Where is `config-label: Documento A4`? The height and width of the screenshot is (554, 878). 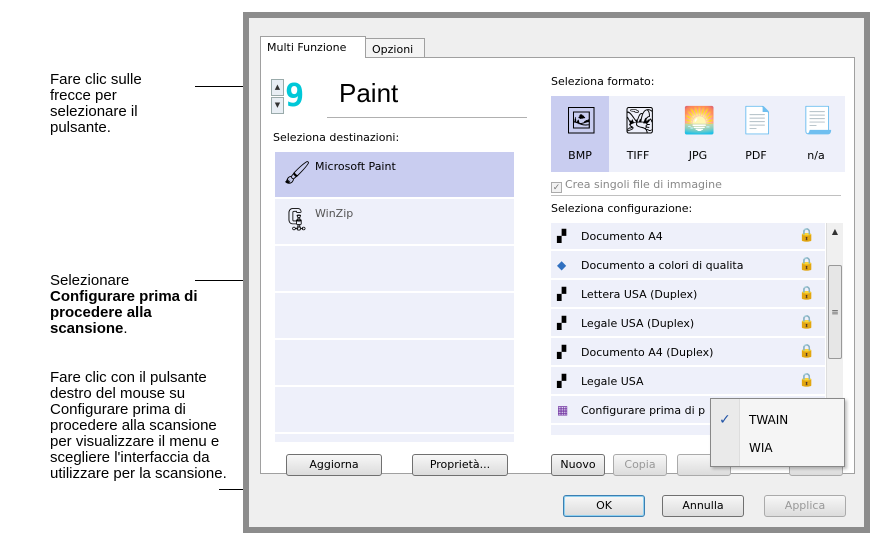 config-label: Documento A4 is located at coordinates (622, 236).